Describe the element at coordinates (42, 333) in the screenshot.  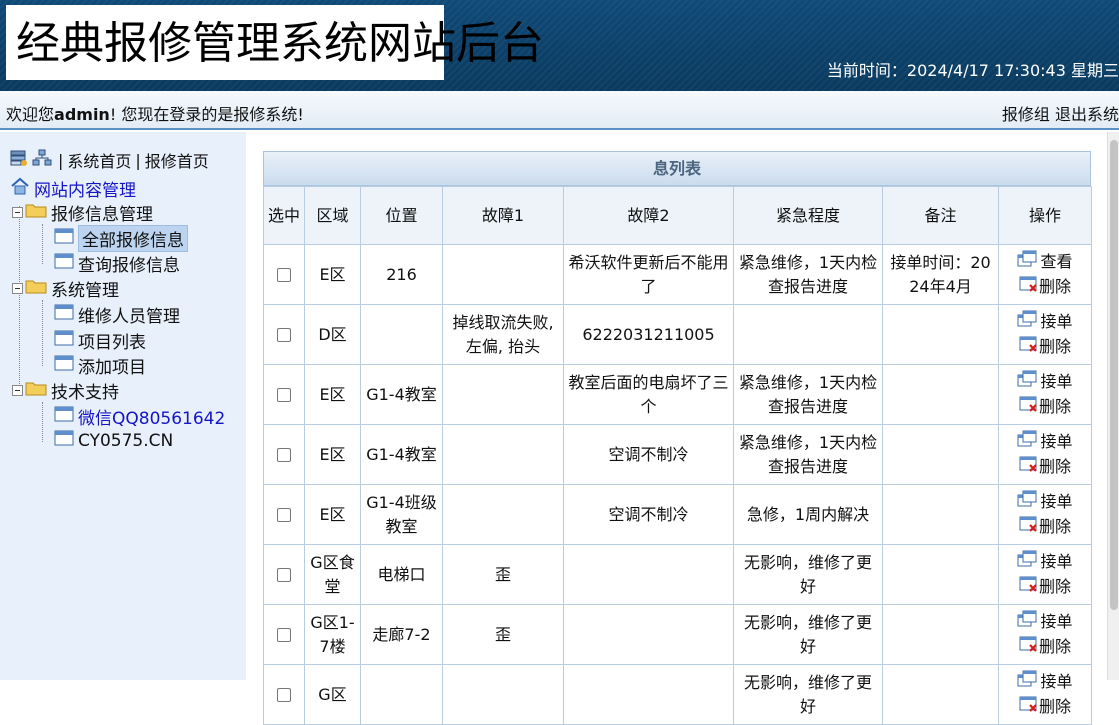
I see `tree-connector` at that location.